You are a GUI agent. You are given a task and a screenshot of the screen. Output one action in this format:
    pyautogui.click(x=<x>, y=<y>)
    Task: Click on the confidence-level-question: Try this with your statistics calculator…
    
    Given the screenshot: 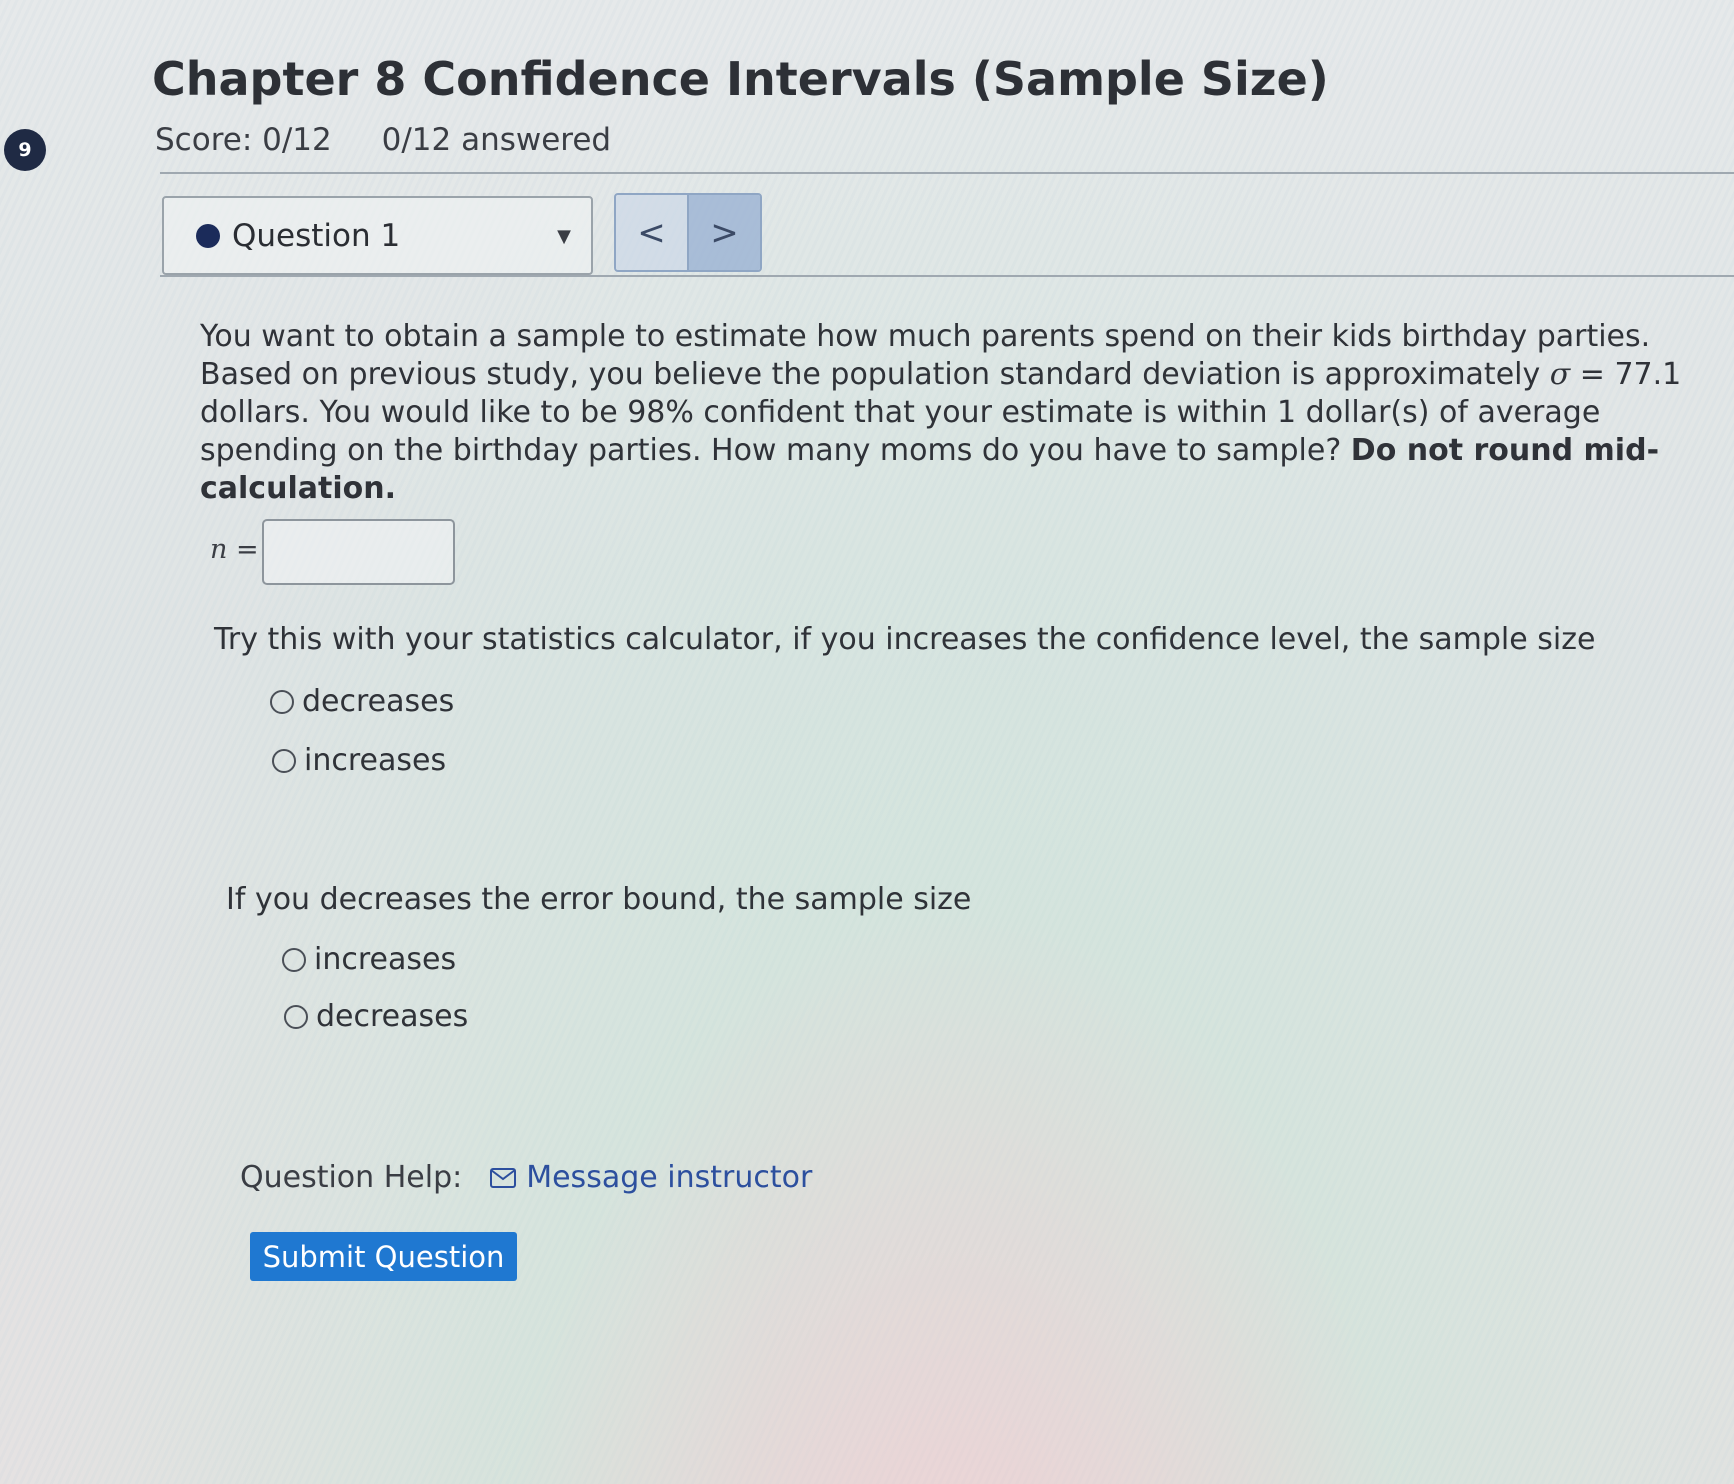 What is the action you would take?
    pyautogui.click(x=905, y=639)
    